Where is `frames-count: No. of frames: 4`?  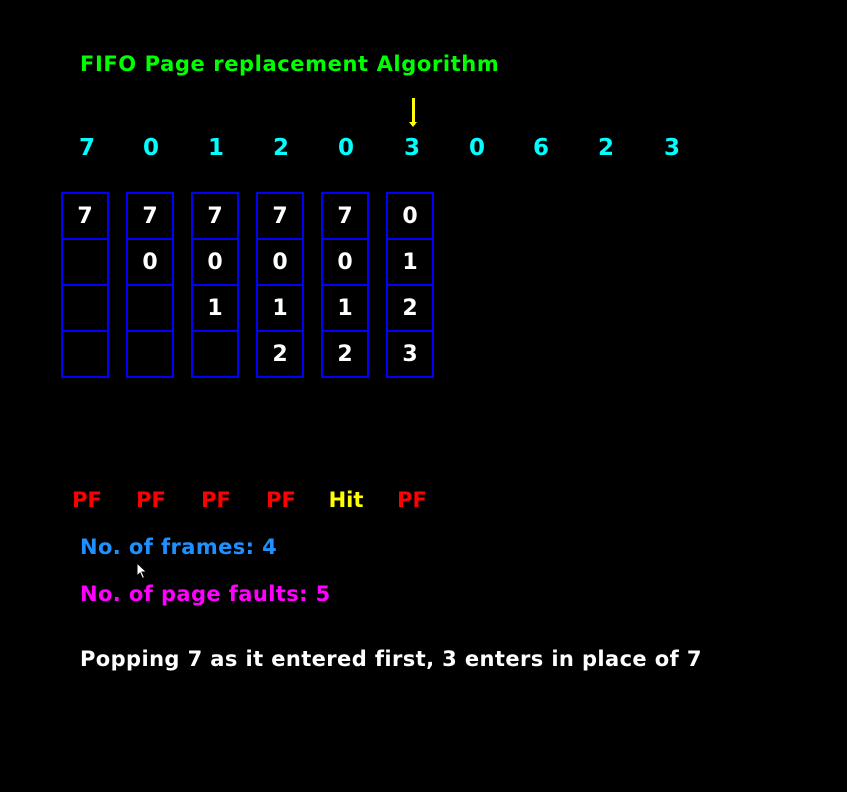 frames-count: No. of frames: 4 is located at coordinates (179, 547).